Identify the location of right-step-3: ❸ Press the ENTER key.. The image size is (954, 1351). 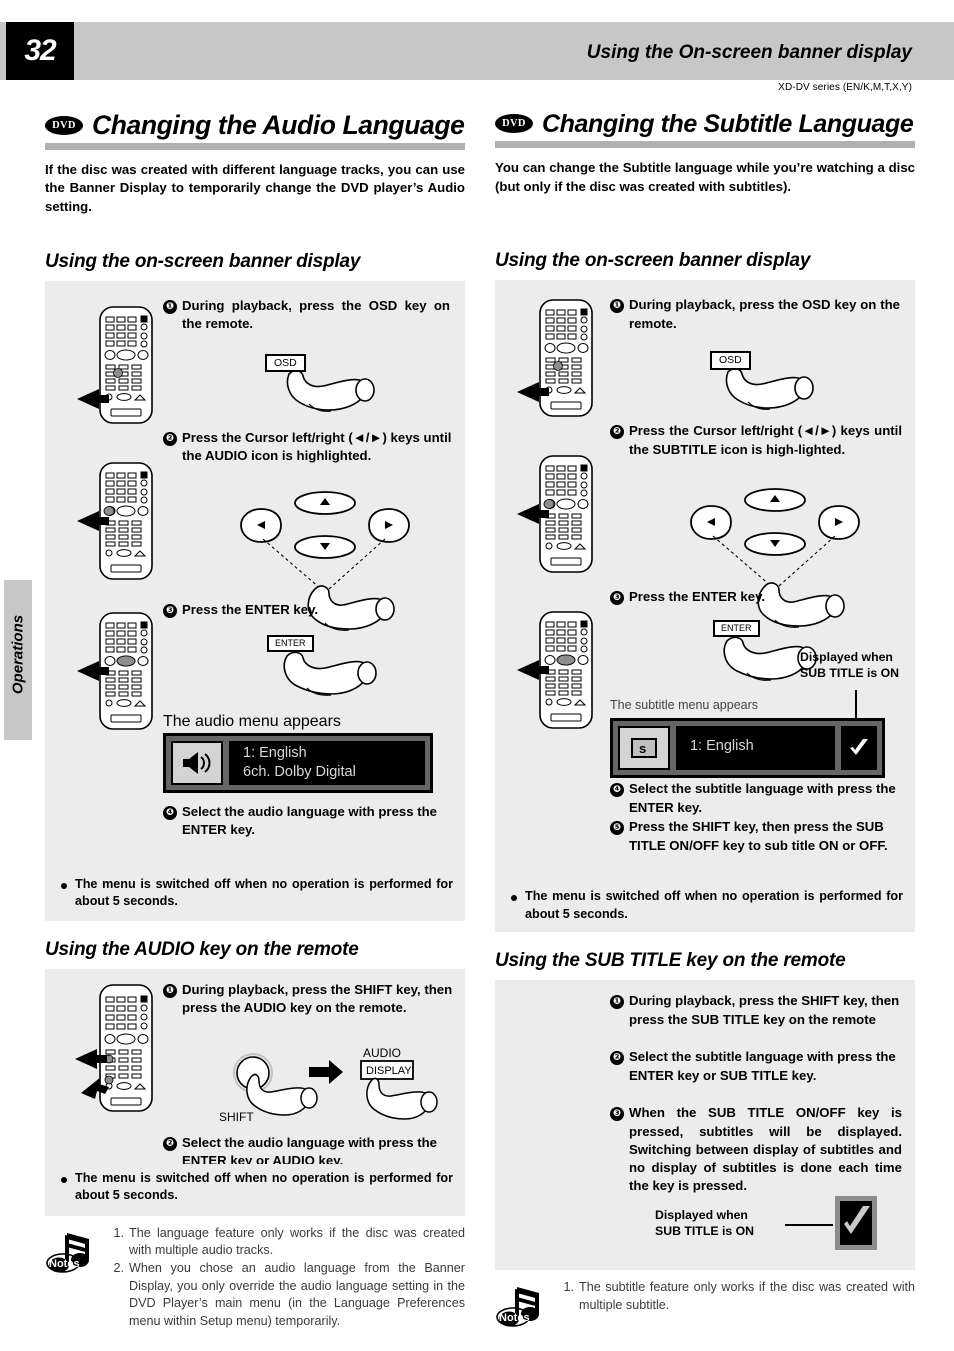
(756, 597).